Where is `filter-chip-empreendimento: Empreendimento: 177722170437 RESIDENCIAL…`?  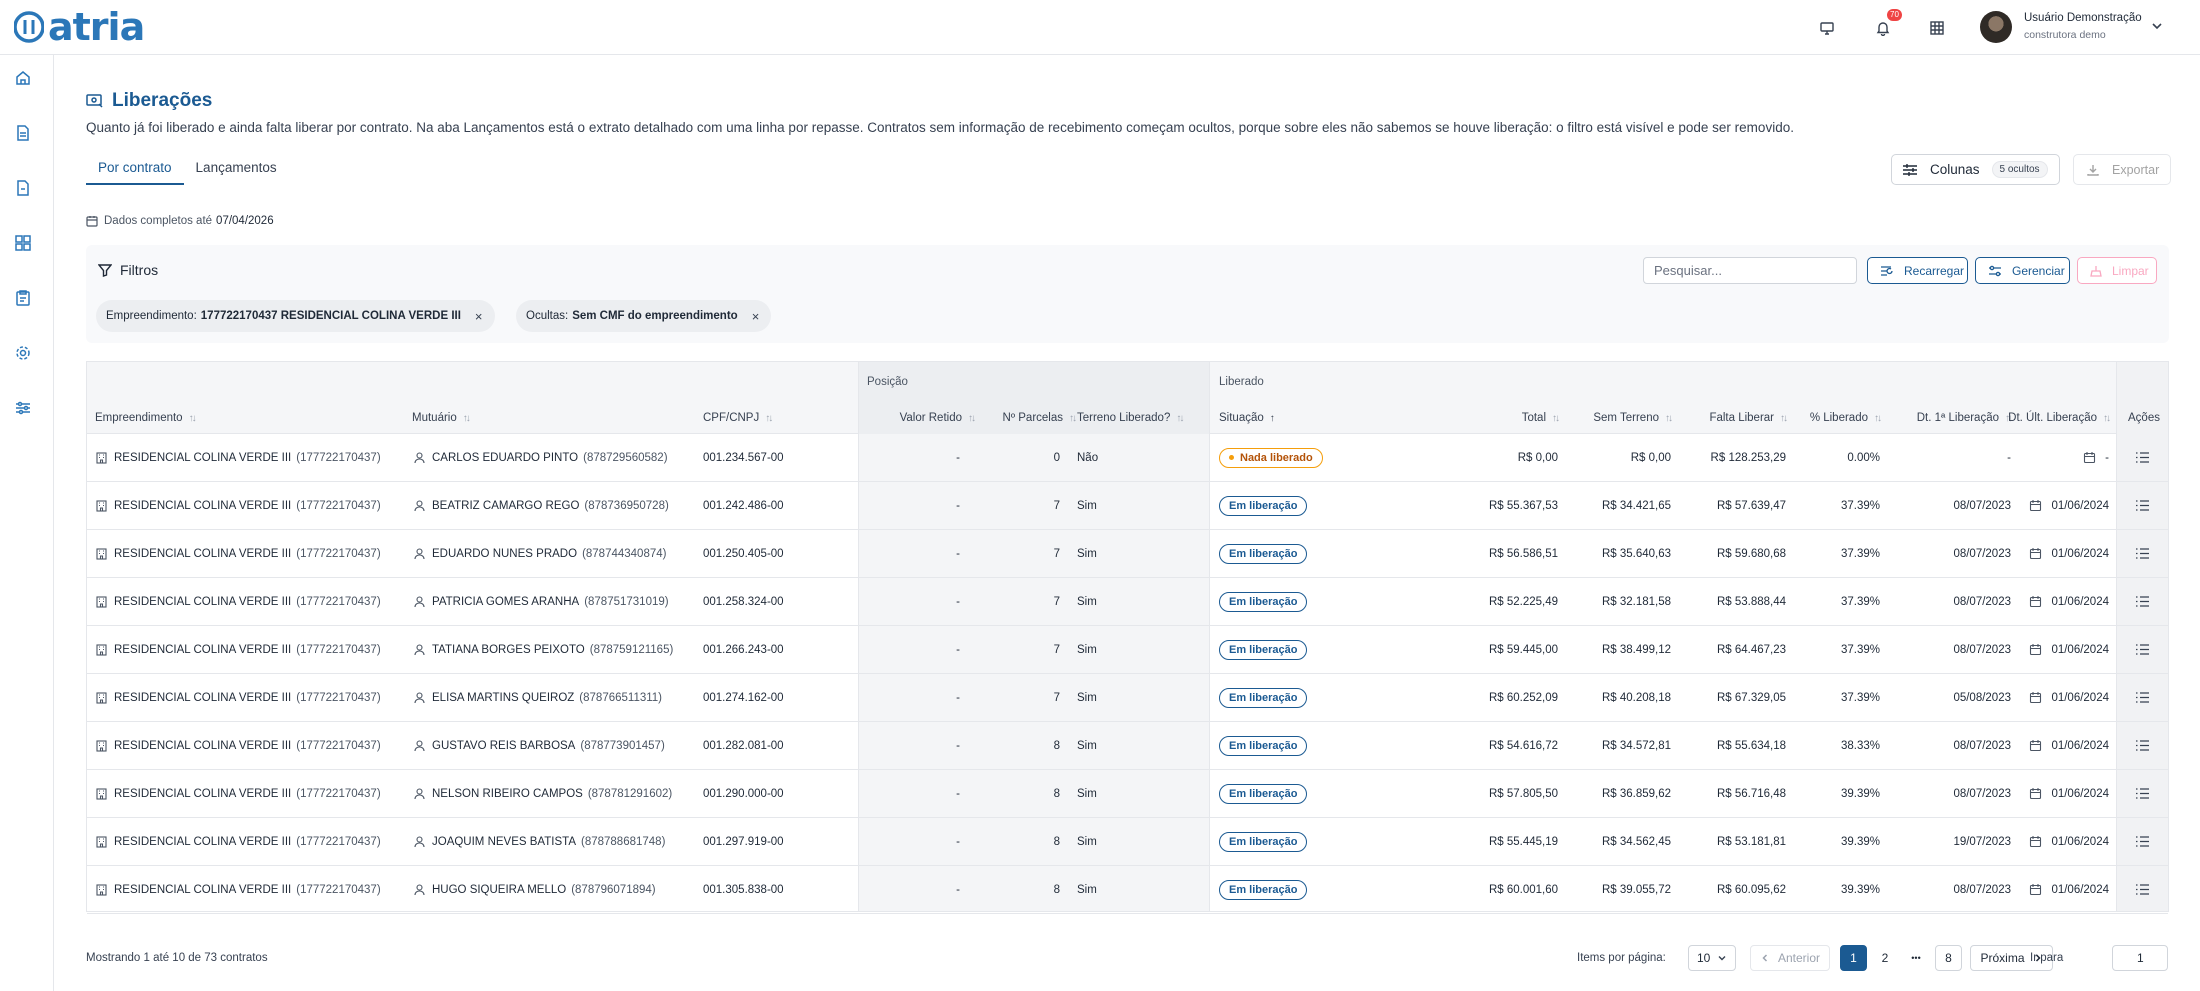
filter-chip-empreendimento: Empreendimento: 177722170437 RESIDENCIAL… is located at coordinates (295, 316).